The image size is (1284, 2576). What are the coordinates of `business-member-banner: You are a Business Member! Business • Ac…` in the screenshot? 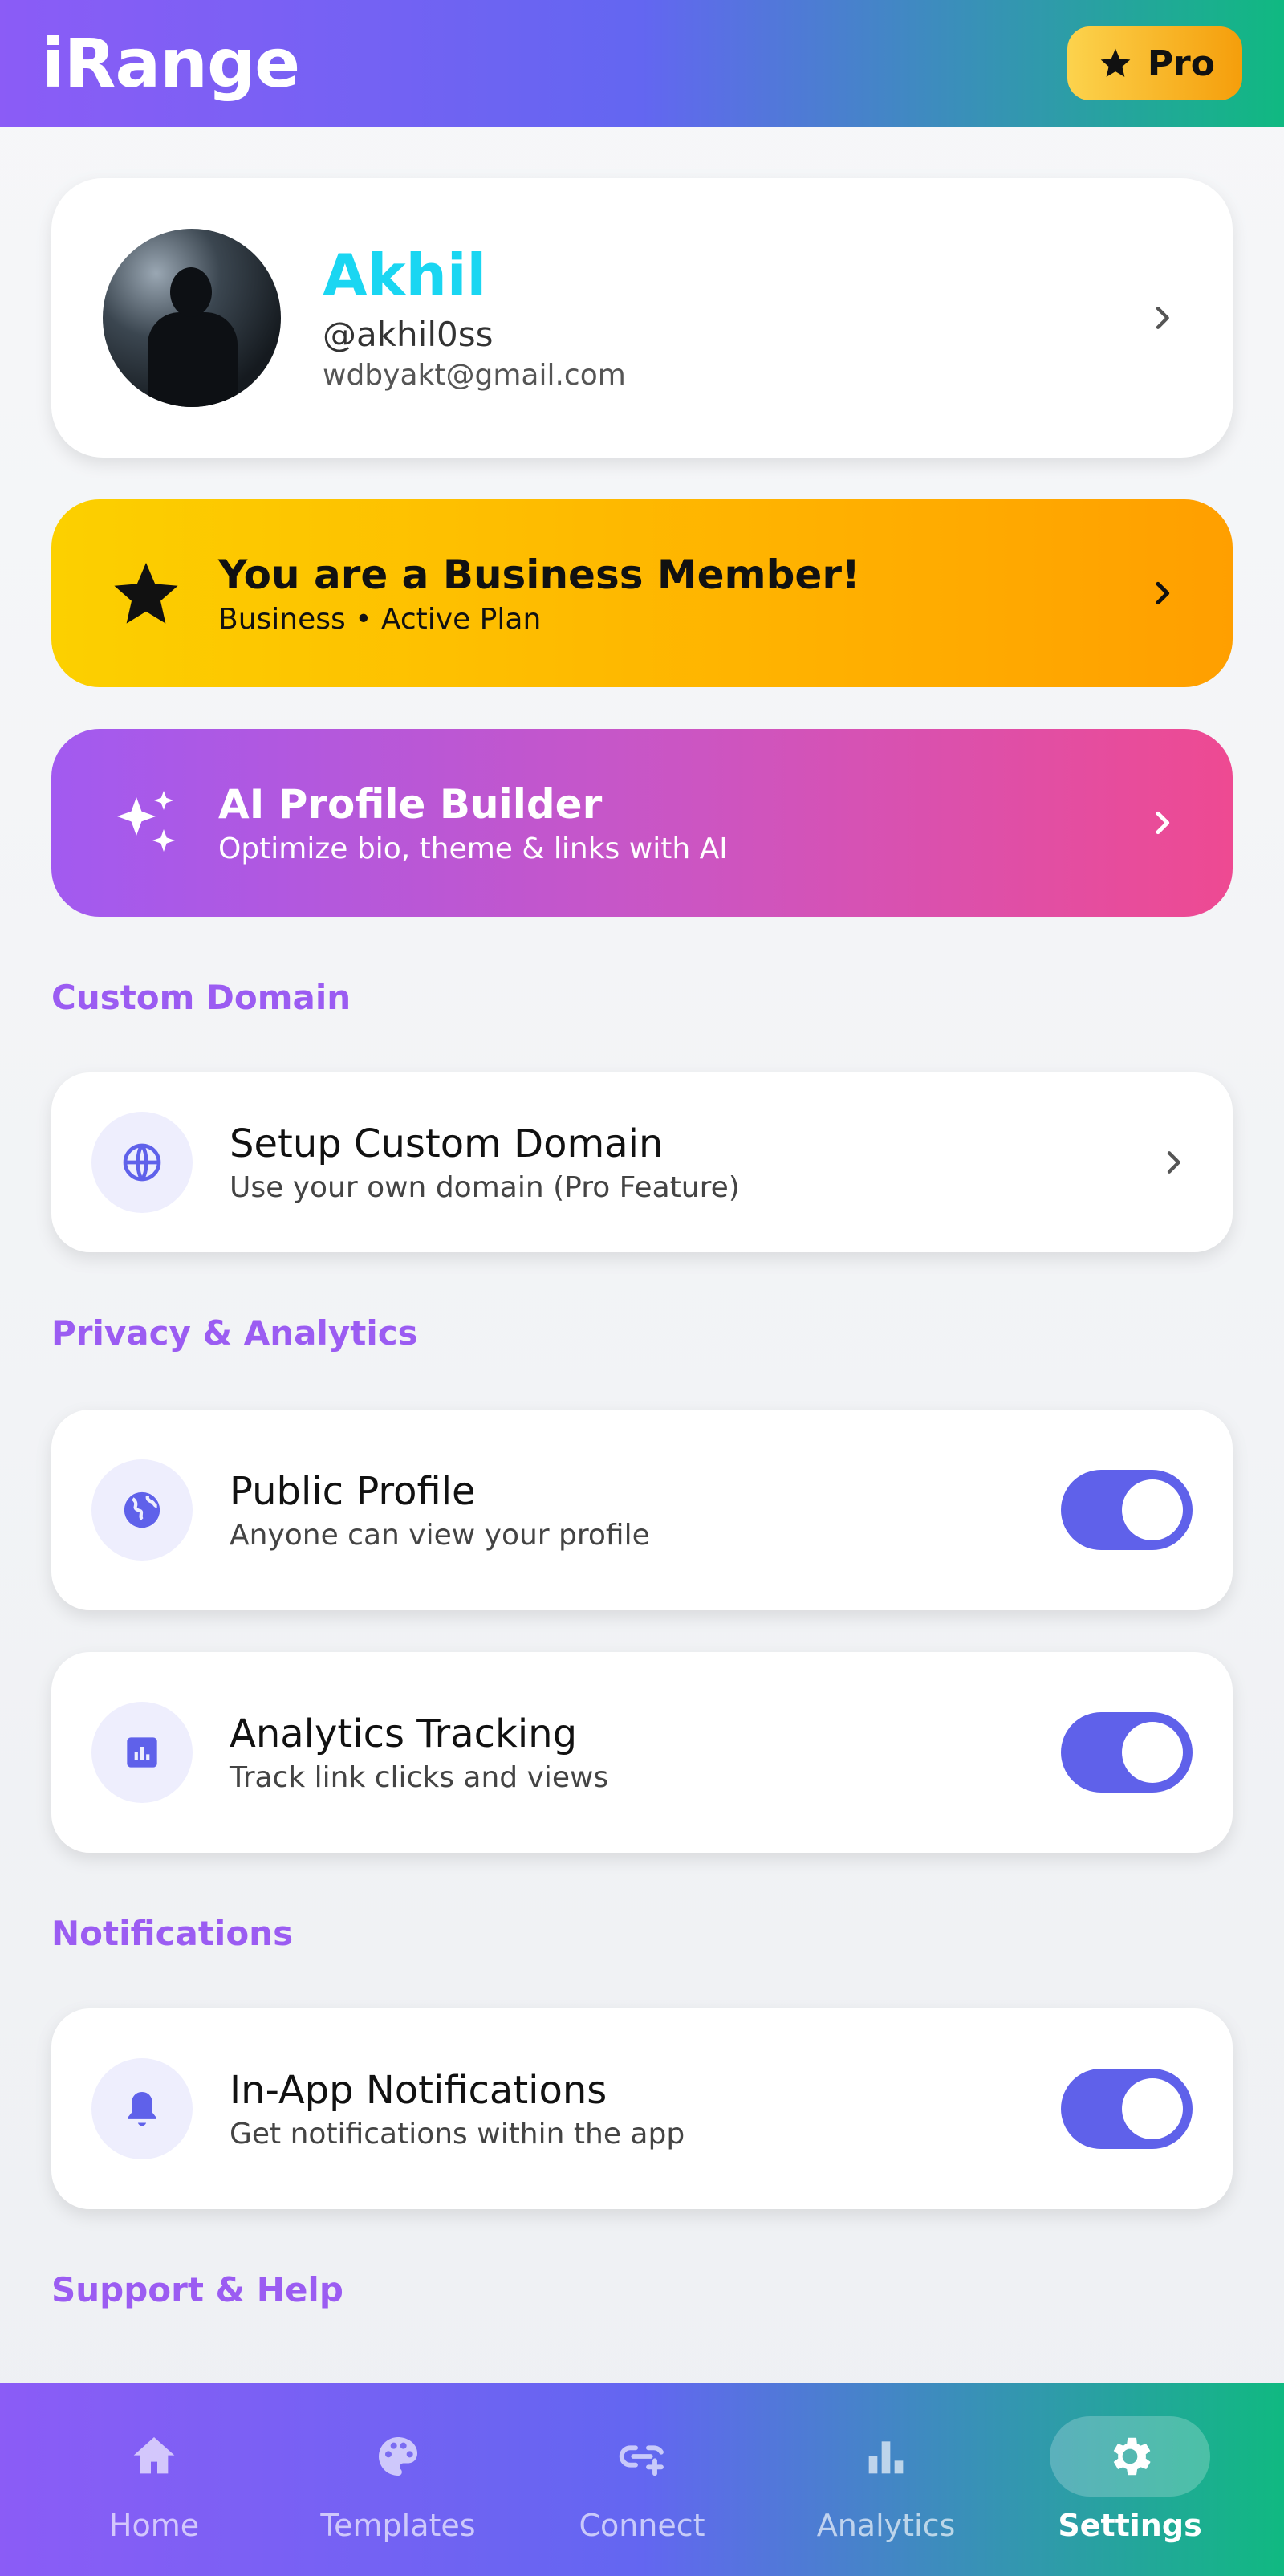 It's located at (642, 593).